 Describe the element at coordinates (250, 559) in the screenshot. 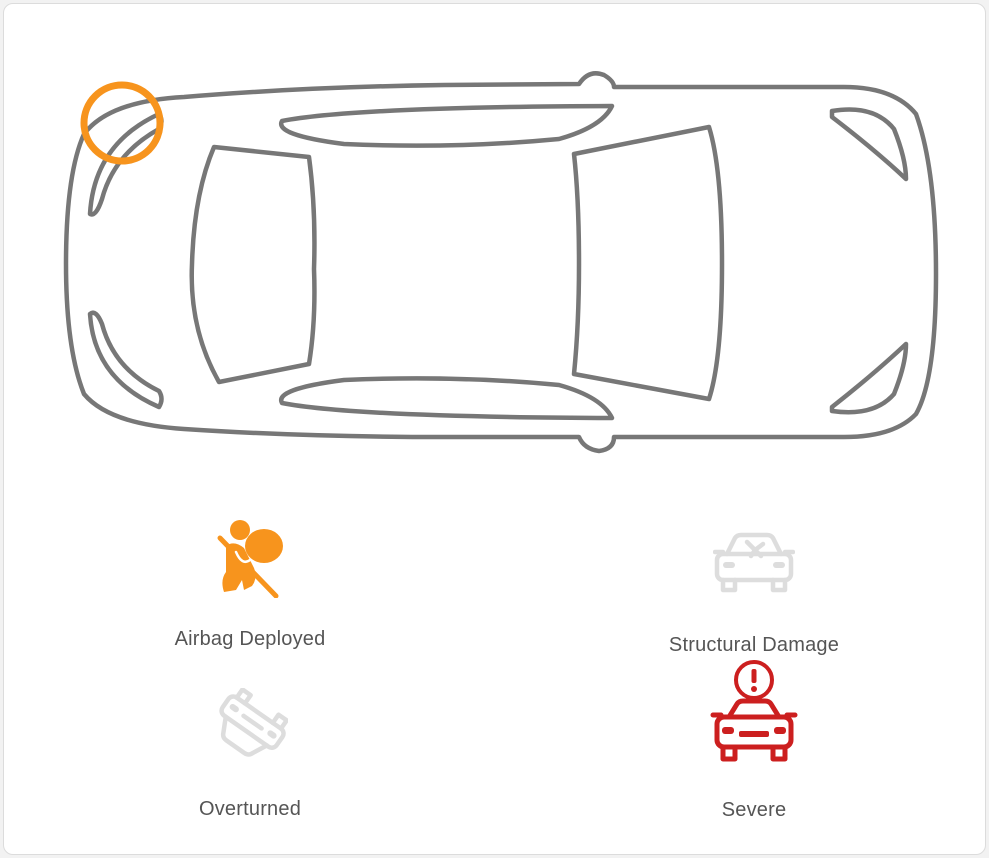

I see `airbag-icon` at that location.